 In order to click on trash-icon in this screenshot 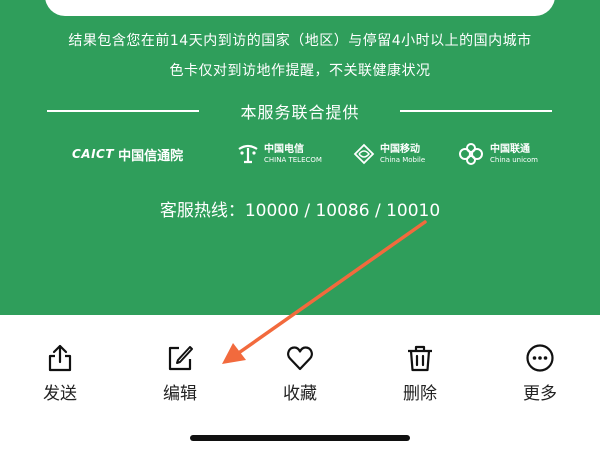, I will do `click(420, 358)`.